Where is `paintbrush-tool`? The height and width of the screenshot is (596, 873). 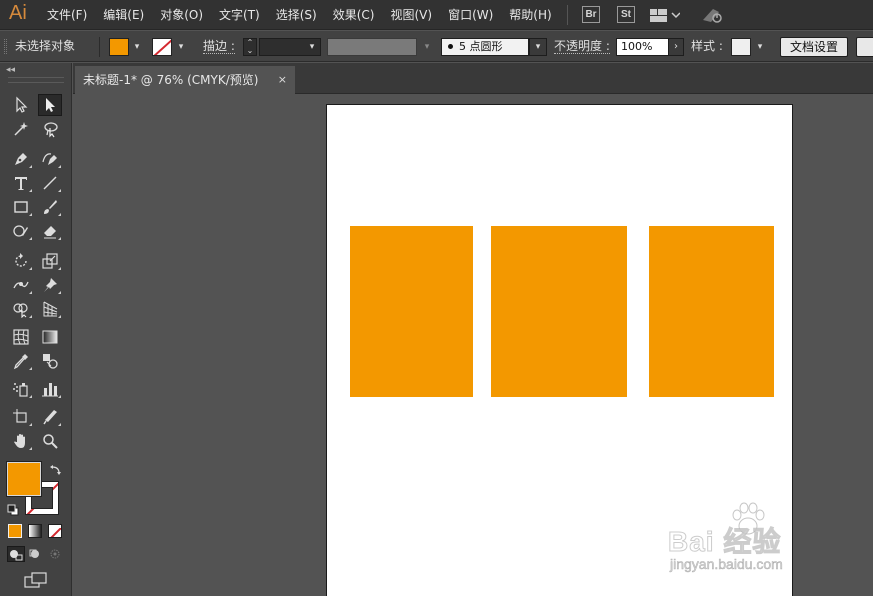 paintbrush-tool is located at coordinates (50, 207).